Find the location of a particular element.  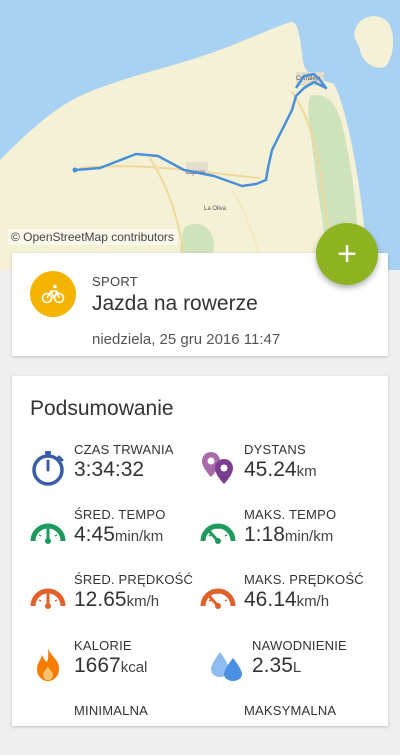

distance-pins-icon is located at coordinates (217, 468).